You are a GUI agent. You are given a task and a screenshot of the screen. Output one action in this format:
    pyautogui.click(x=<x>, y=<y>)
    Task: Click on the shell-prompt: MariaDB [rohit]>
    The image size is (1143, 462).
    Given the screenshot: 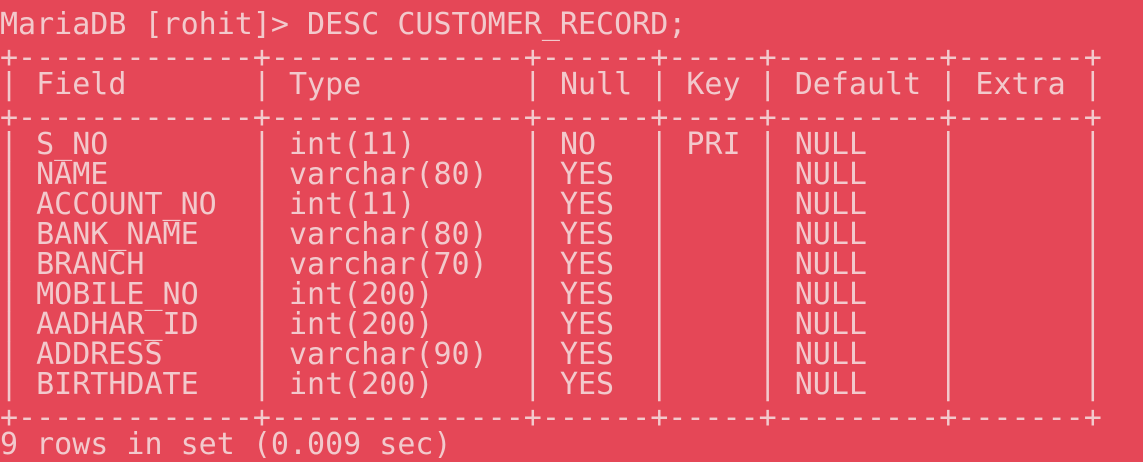 What is the action you would take?
    pyautogui.click(x=154, y=24)
    